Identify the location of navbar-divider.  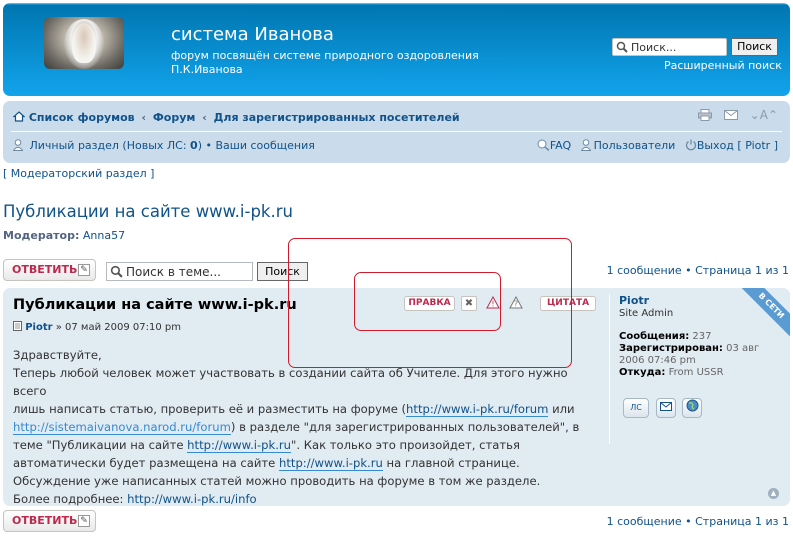
(396, 131).